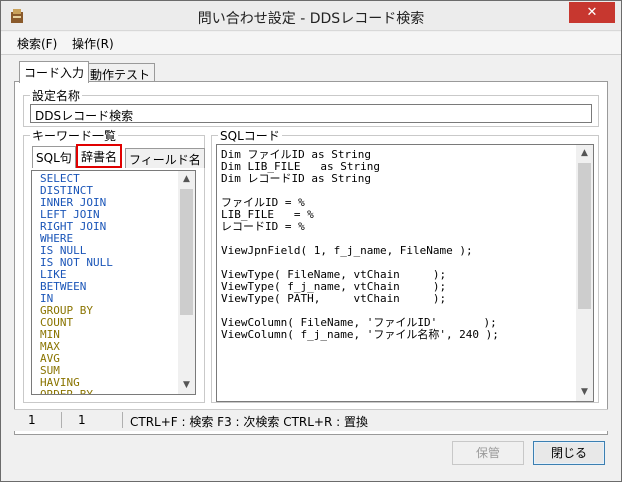 Image resolution: width=622 pixels, height=482 pixels. Describe the element at coordinates (76, 392) in the screenshot. I see `keyword-list-item: ORDER BY` at that location.